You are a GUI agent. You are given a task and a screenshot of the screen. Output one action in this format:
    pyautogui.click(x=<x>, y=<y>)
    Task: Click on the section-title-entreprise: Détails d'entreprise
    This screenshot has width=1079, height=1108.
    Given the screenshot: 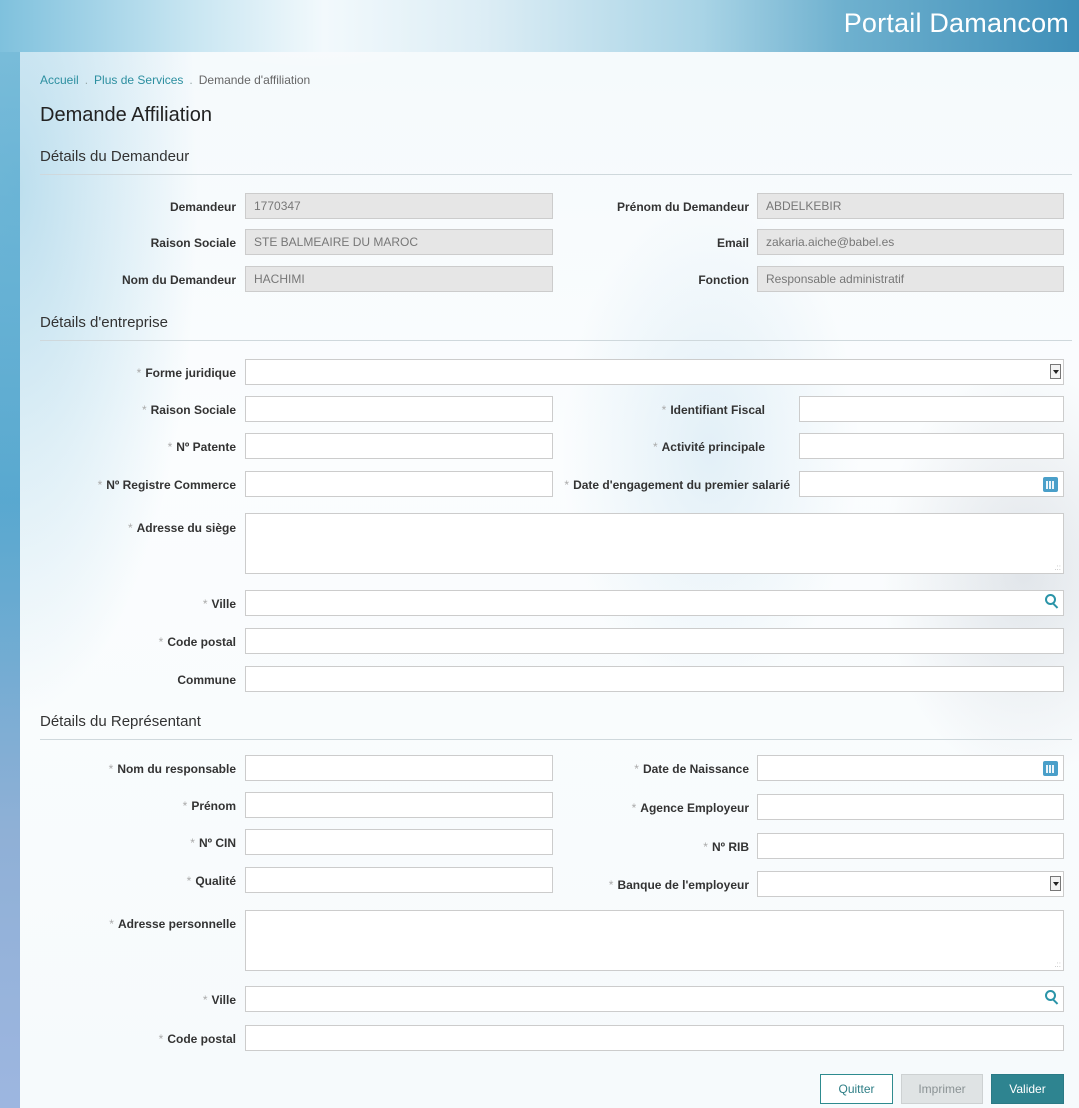 What is the action you would take?
    pyautogui.click(x=556, y=327)
    